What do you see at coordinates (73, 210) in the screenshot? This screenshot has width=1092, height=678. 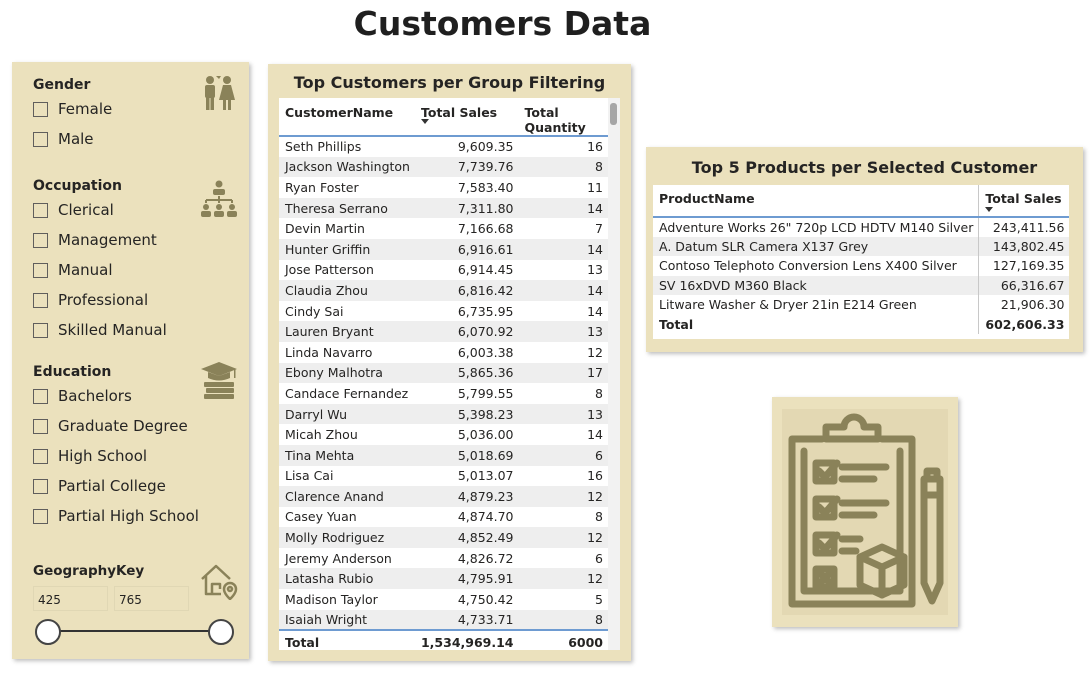 I see `occupation-option-clerical: Clerical` at bounding box center [73, 210].